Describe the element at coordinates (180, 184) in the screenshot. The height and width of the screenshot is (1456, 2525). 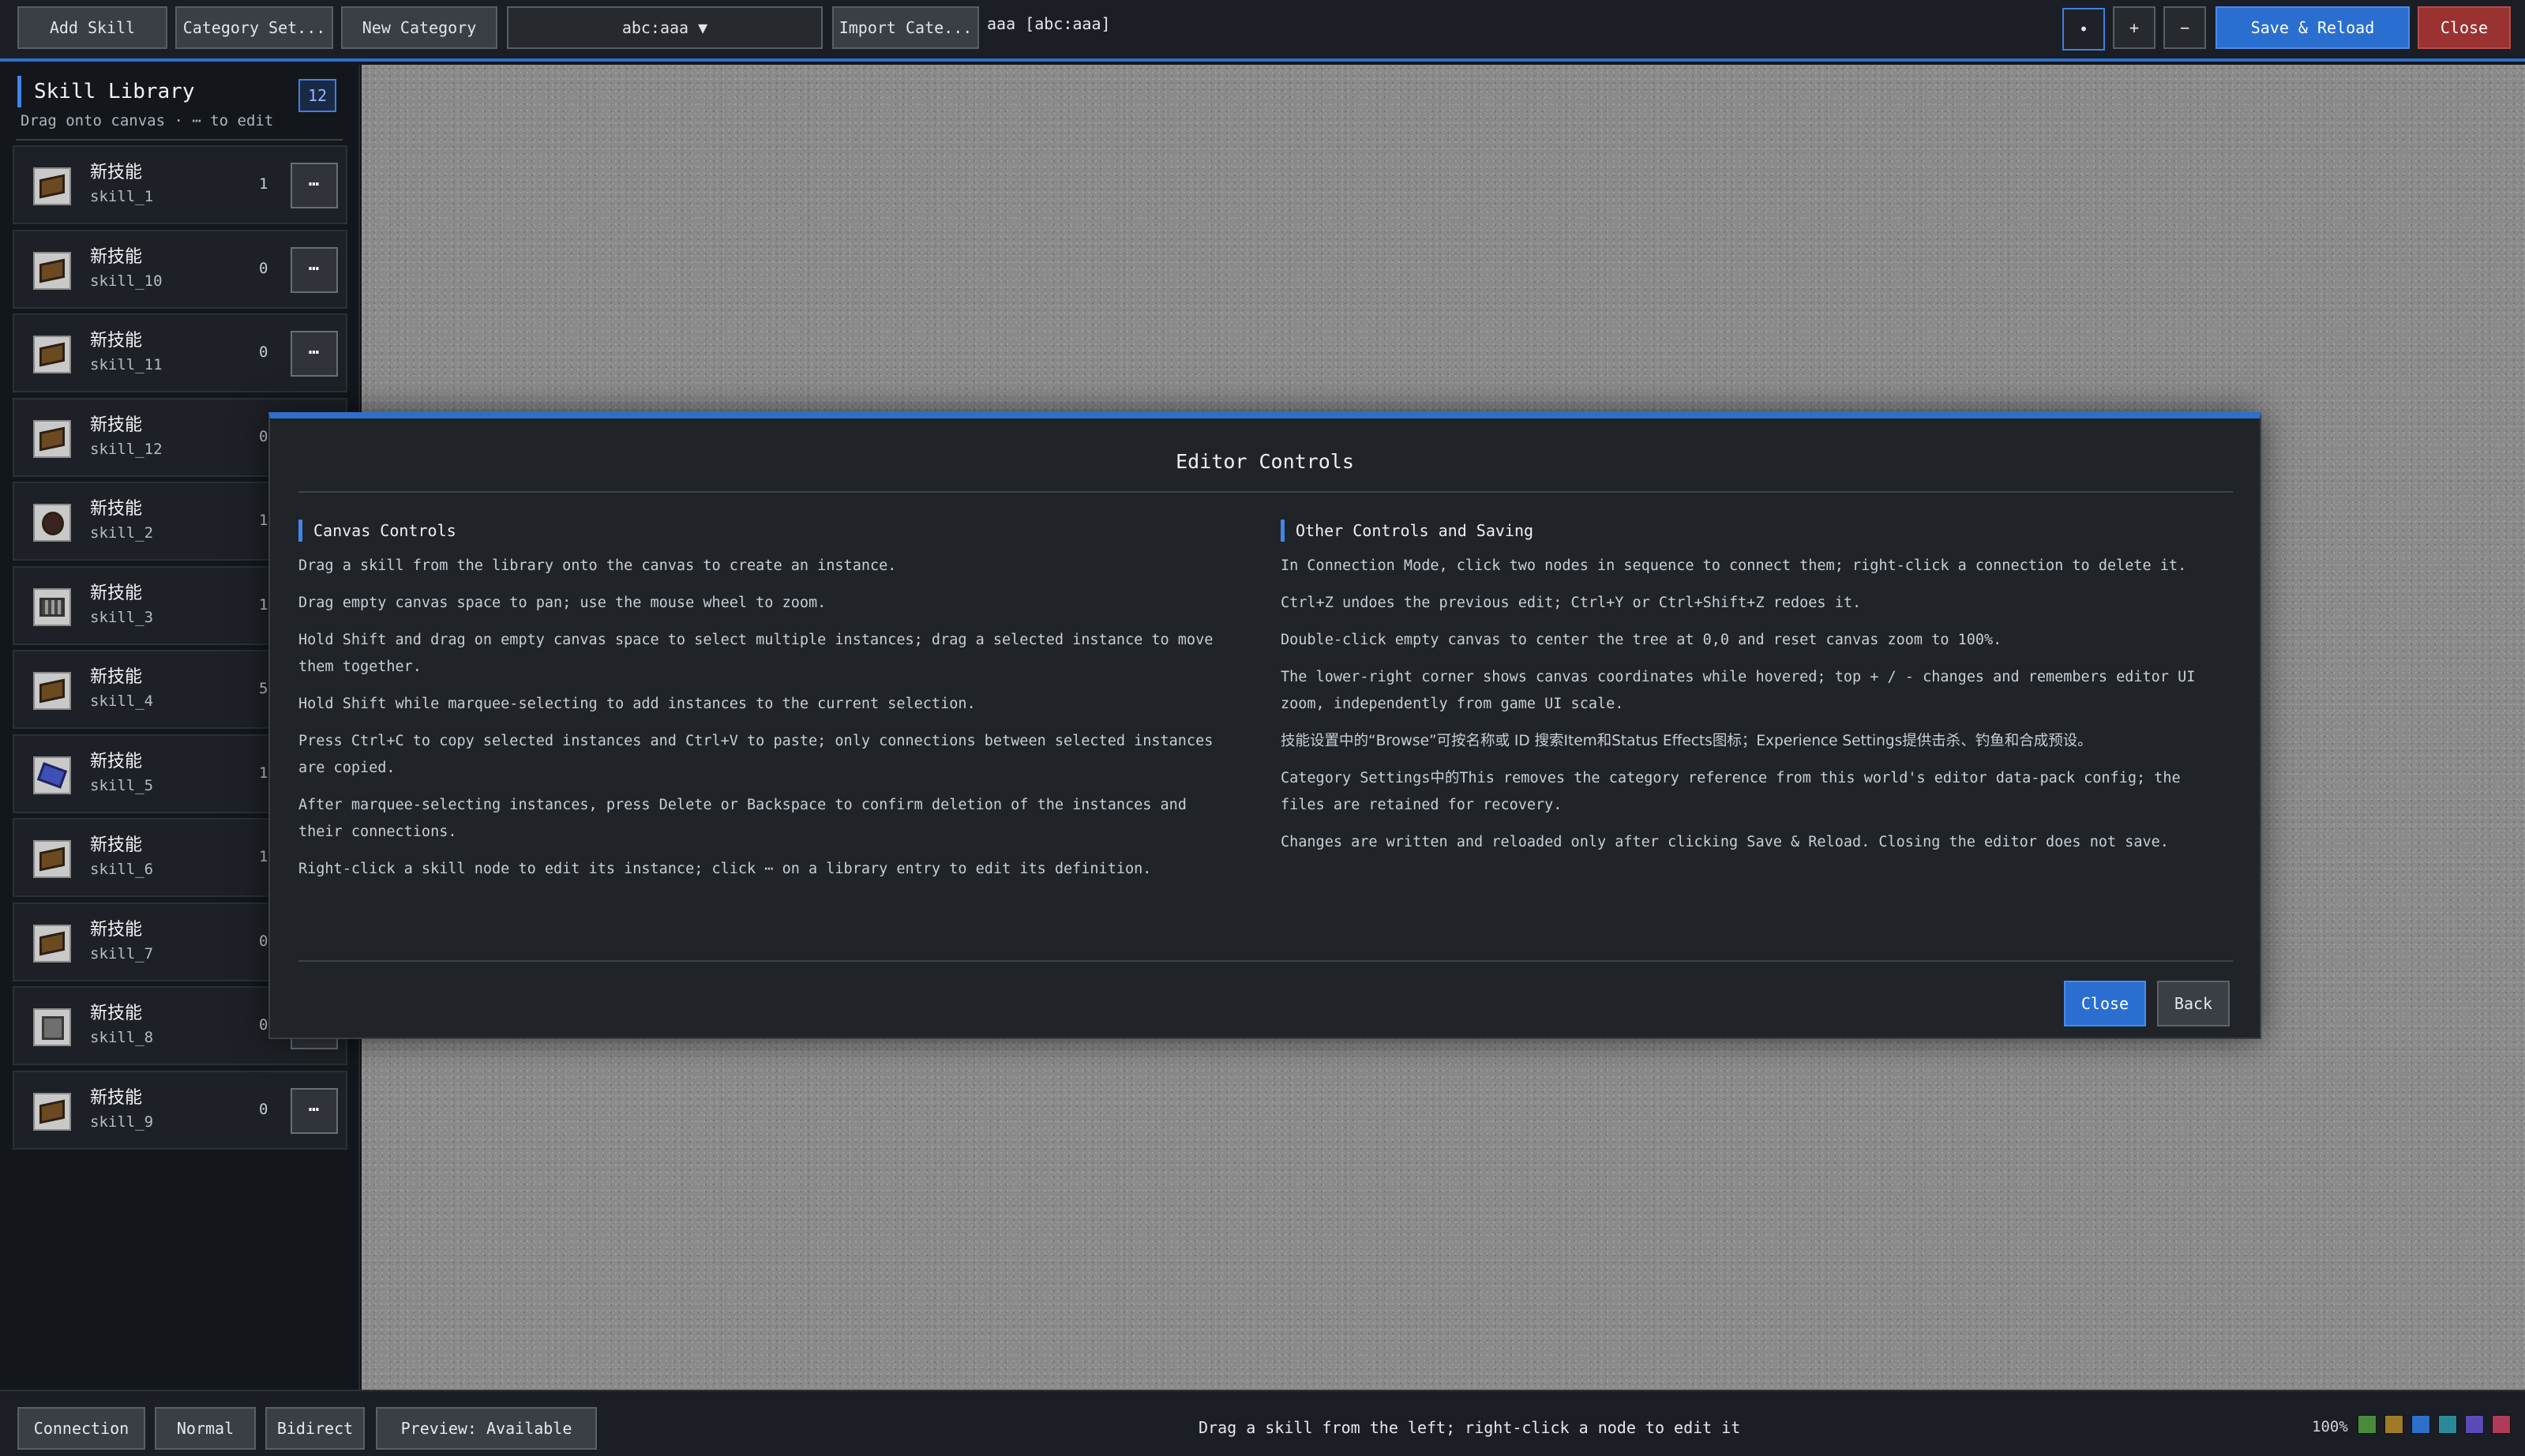
I see `skill-library-item: 新技能 skill_1 1 ⋯` at that location.